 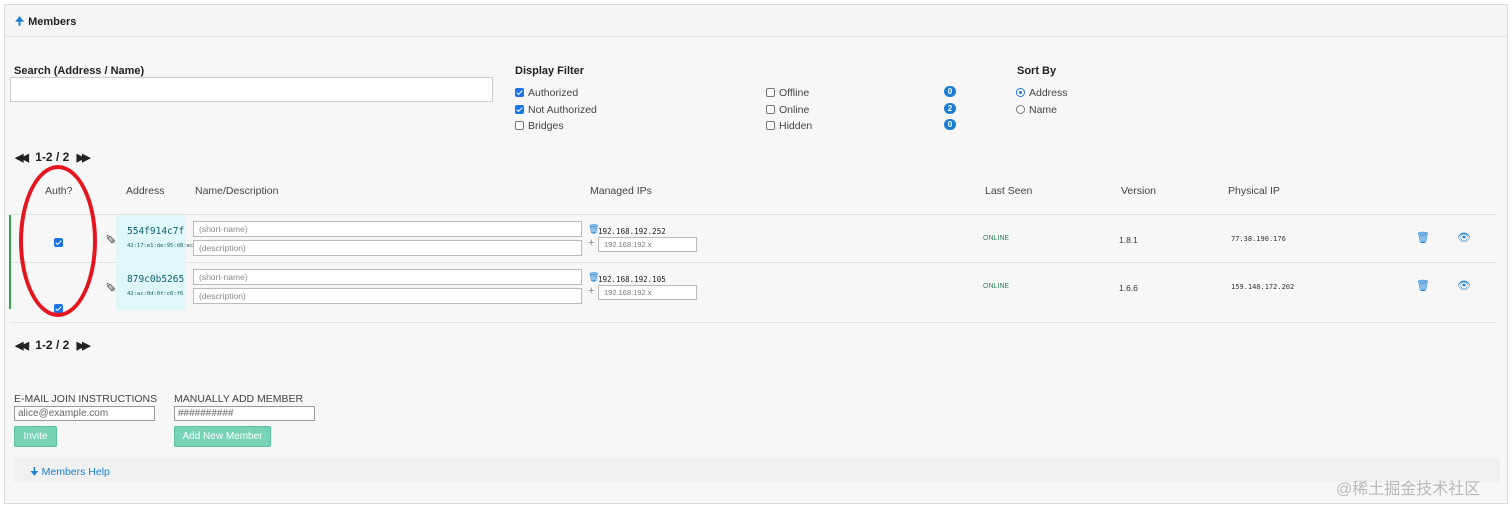 What do you see at coordinates (546, 126) in the screenshot?
I see `filter-bridges-label: Bridges` at bounding box center [546, 126].